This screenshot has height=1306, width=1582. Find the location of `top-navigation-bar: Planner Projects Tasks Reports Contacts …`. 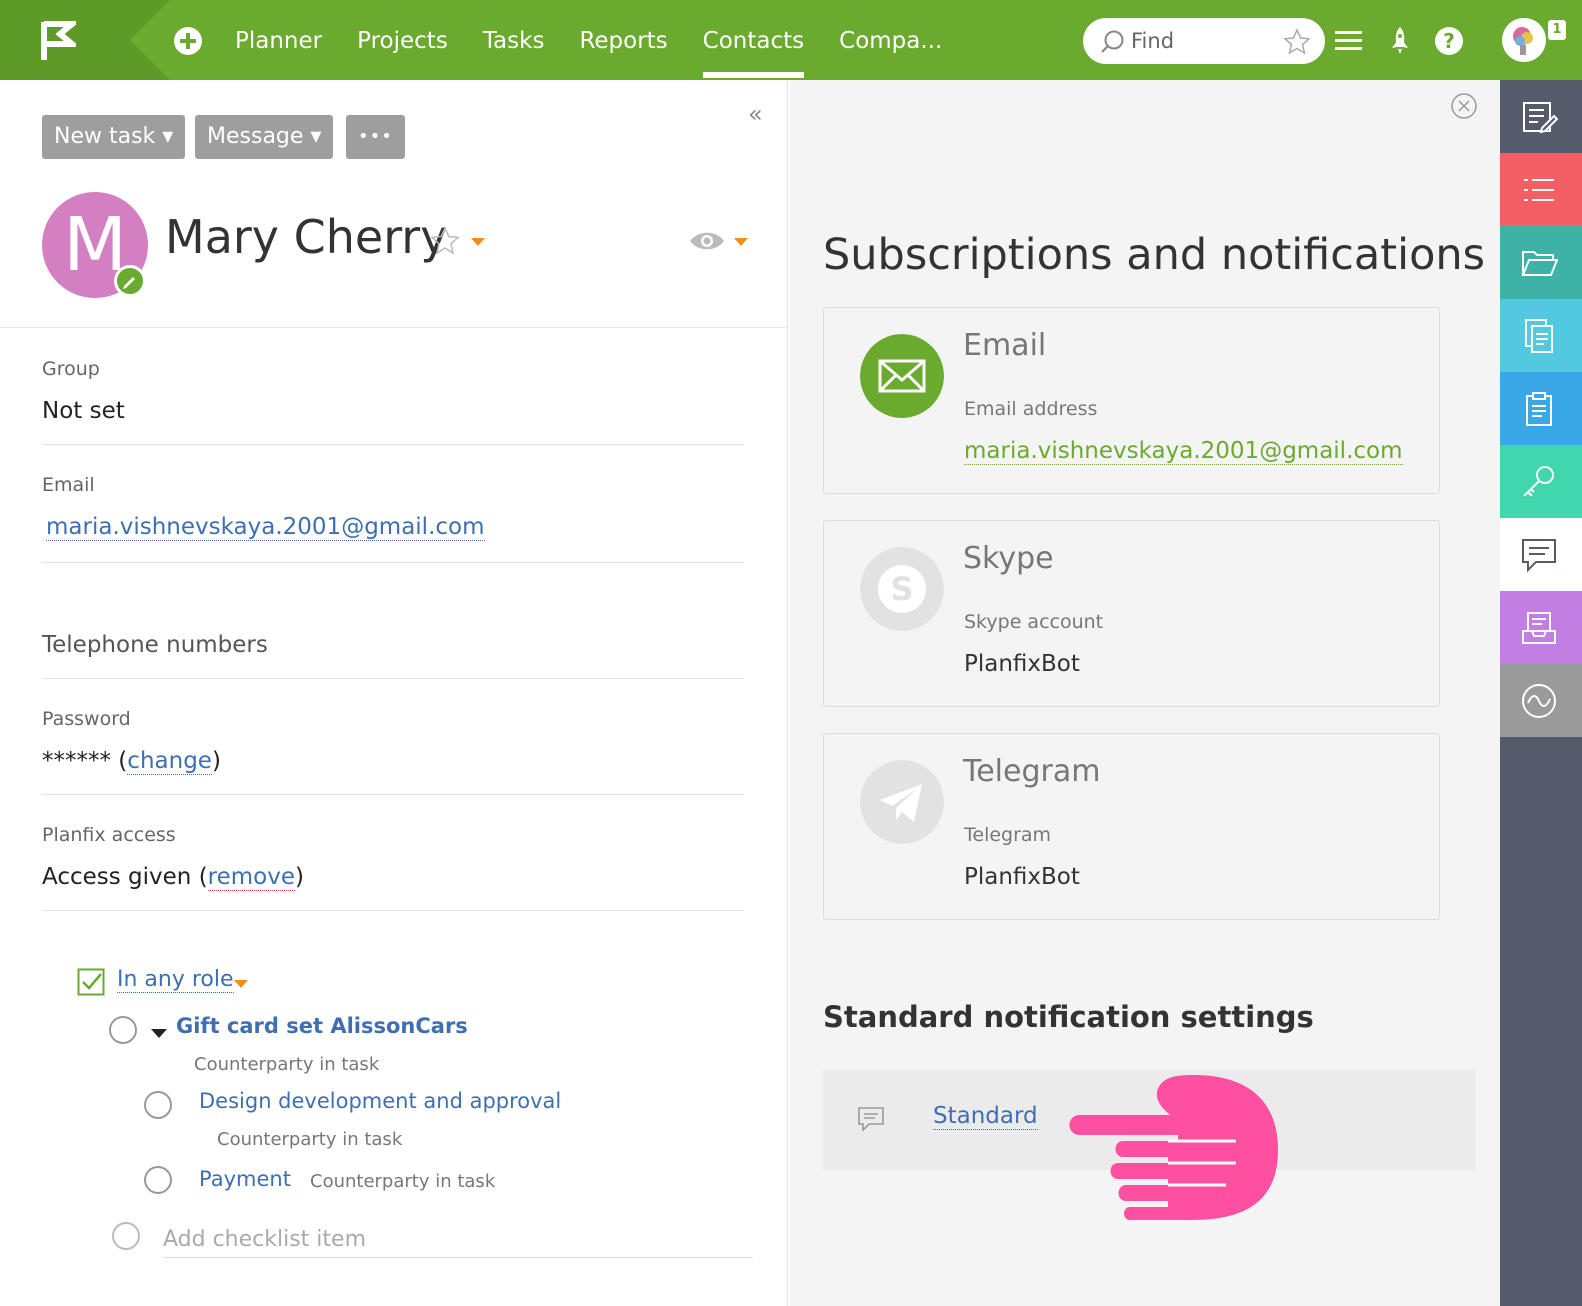

top-navigation-bar: Planner Projects Tasks Reports Contacts … is located at coordinates (791, 40).